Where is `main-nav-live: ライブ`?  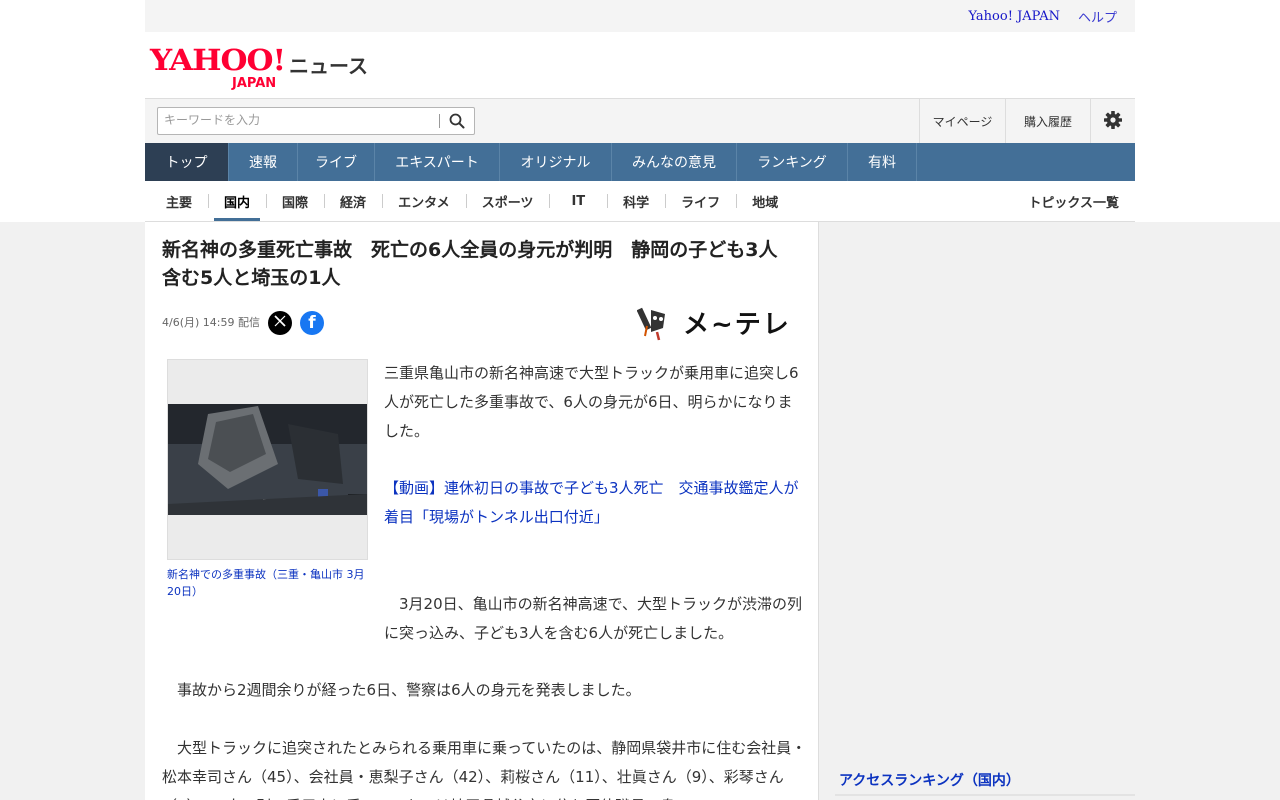
main-nav-live: ライブ is located at coordinates (336, 162).